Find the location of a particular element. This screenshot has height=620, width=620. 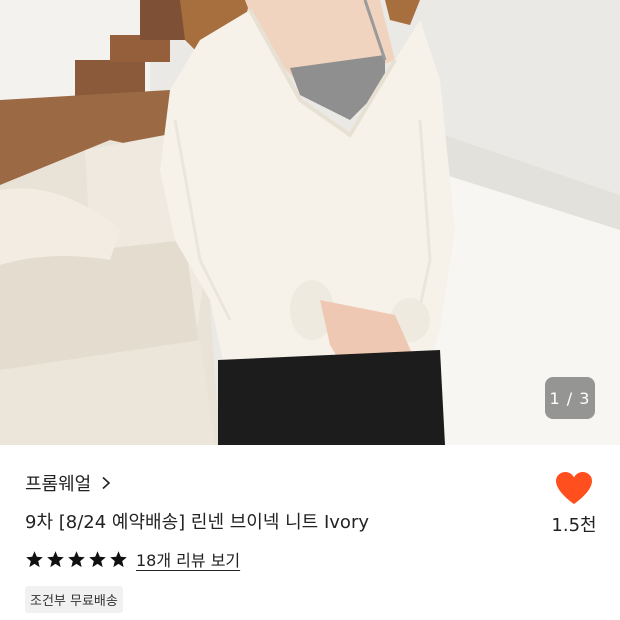

brand-name: 프롬웨얼 is located at coordinates (58, 484).